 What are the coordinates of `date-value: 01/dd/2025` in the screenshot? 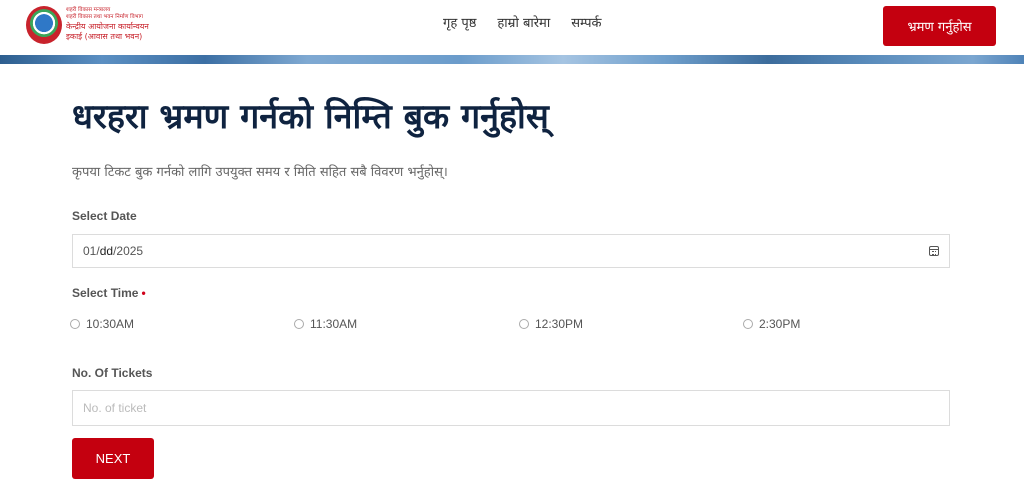 It's located at (506, 251).